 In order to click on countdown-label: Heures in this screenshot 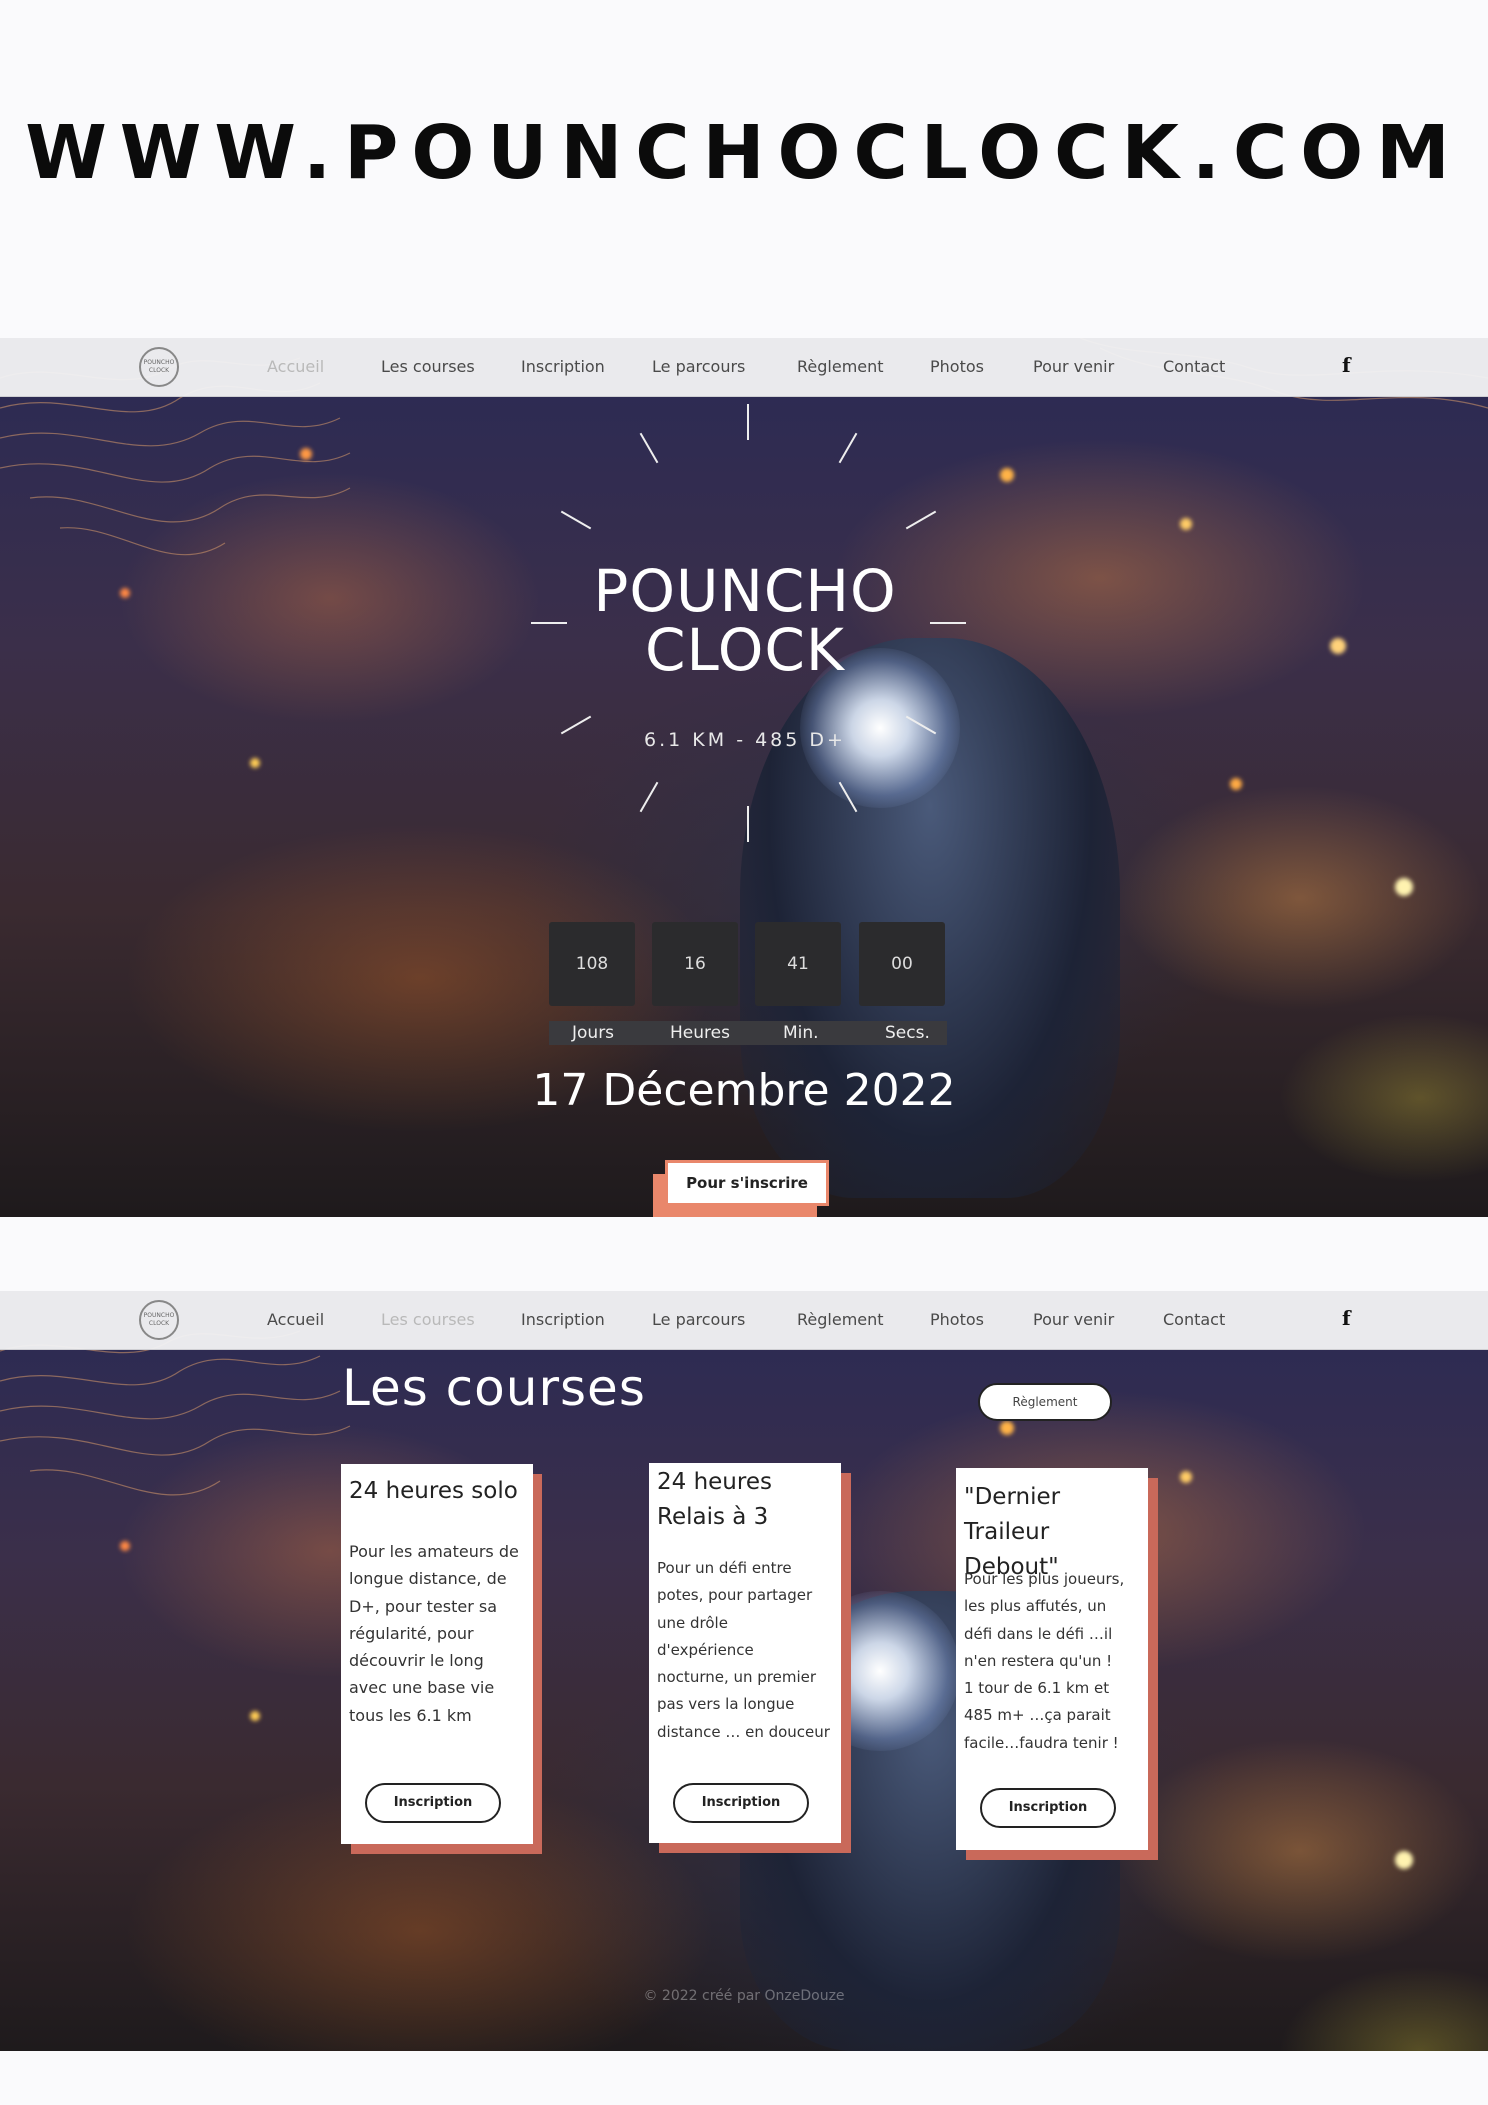, I will do `click(700, 1033)`.